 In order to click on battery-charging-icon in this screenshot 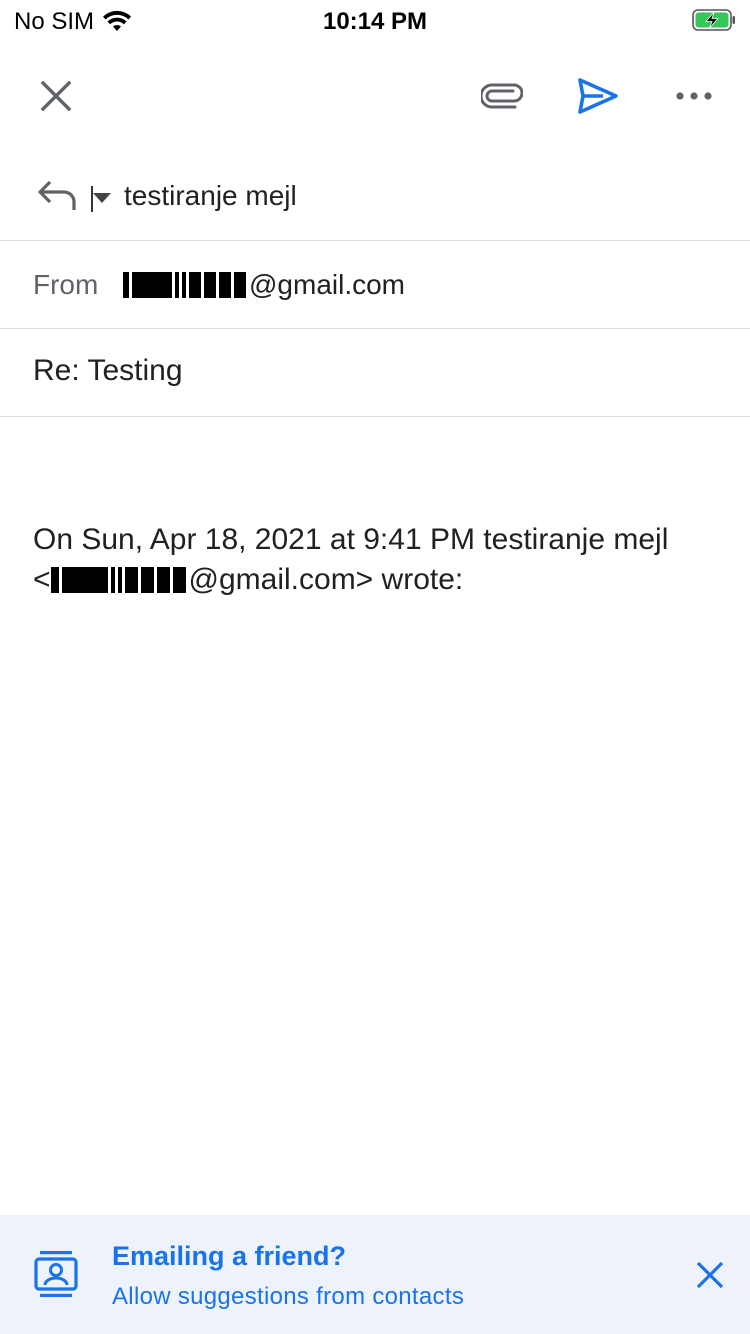, I will do `click(713, 20)`.